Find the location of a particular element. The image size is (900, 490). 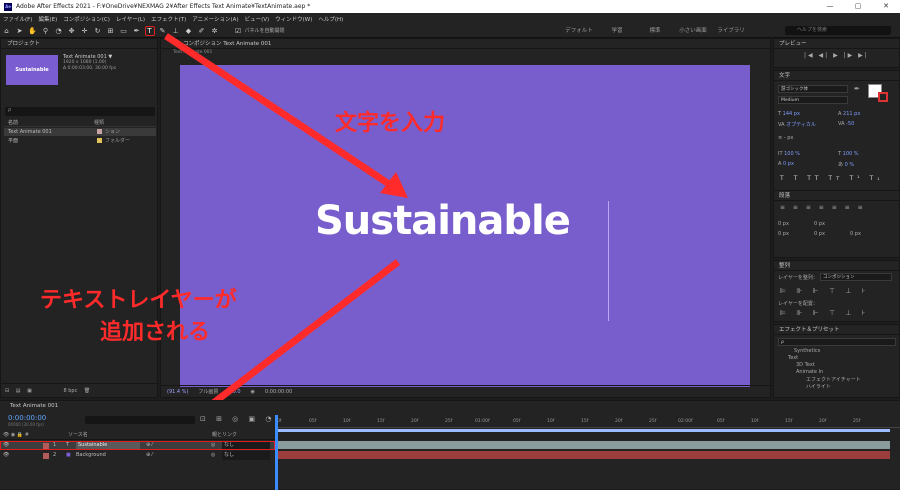

timeline-tab: Text Animate 001 is located at coordinates (450, 406).